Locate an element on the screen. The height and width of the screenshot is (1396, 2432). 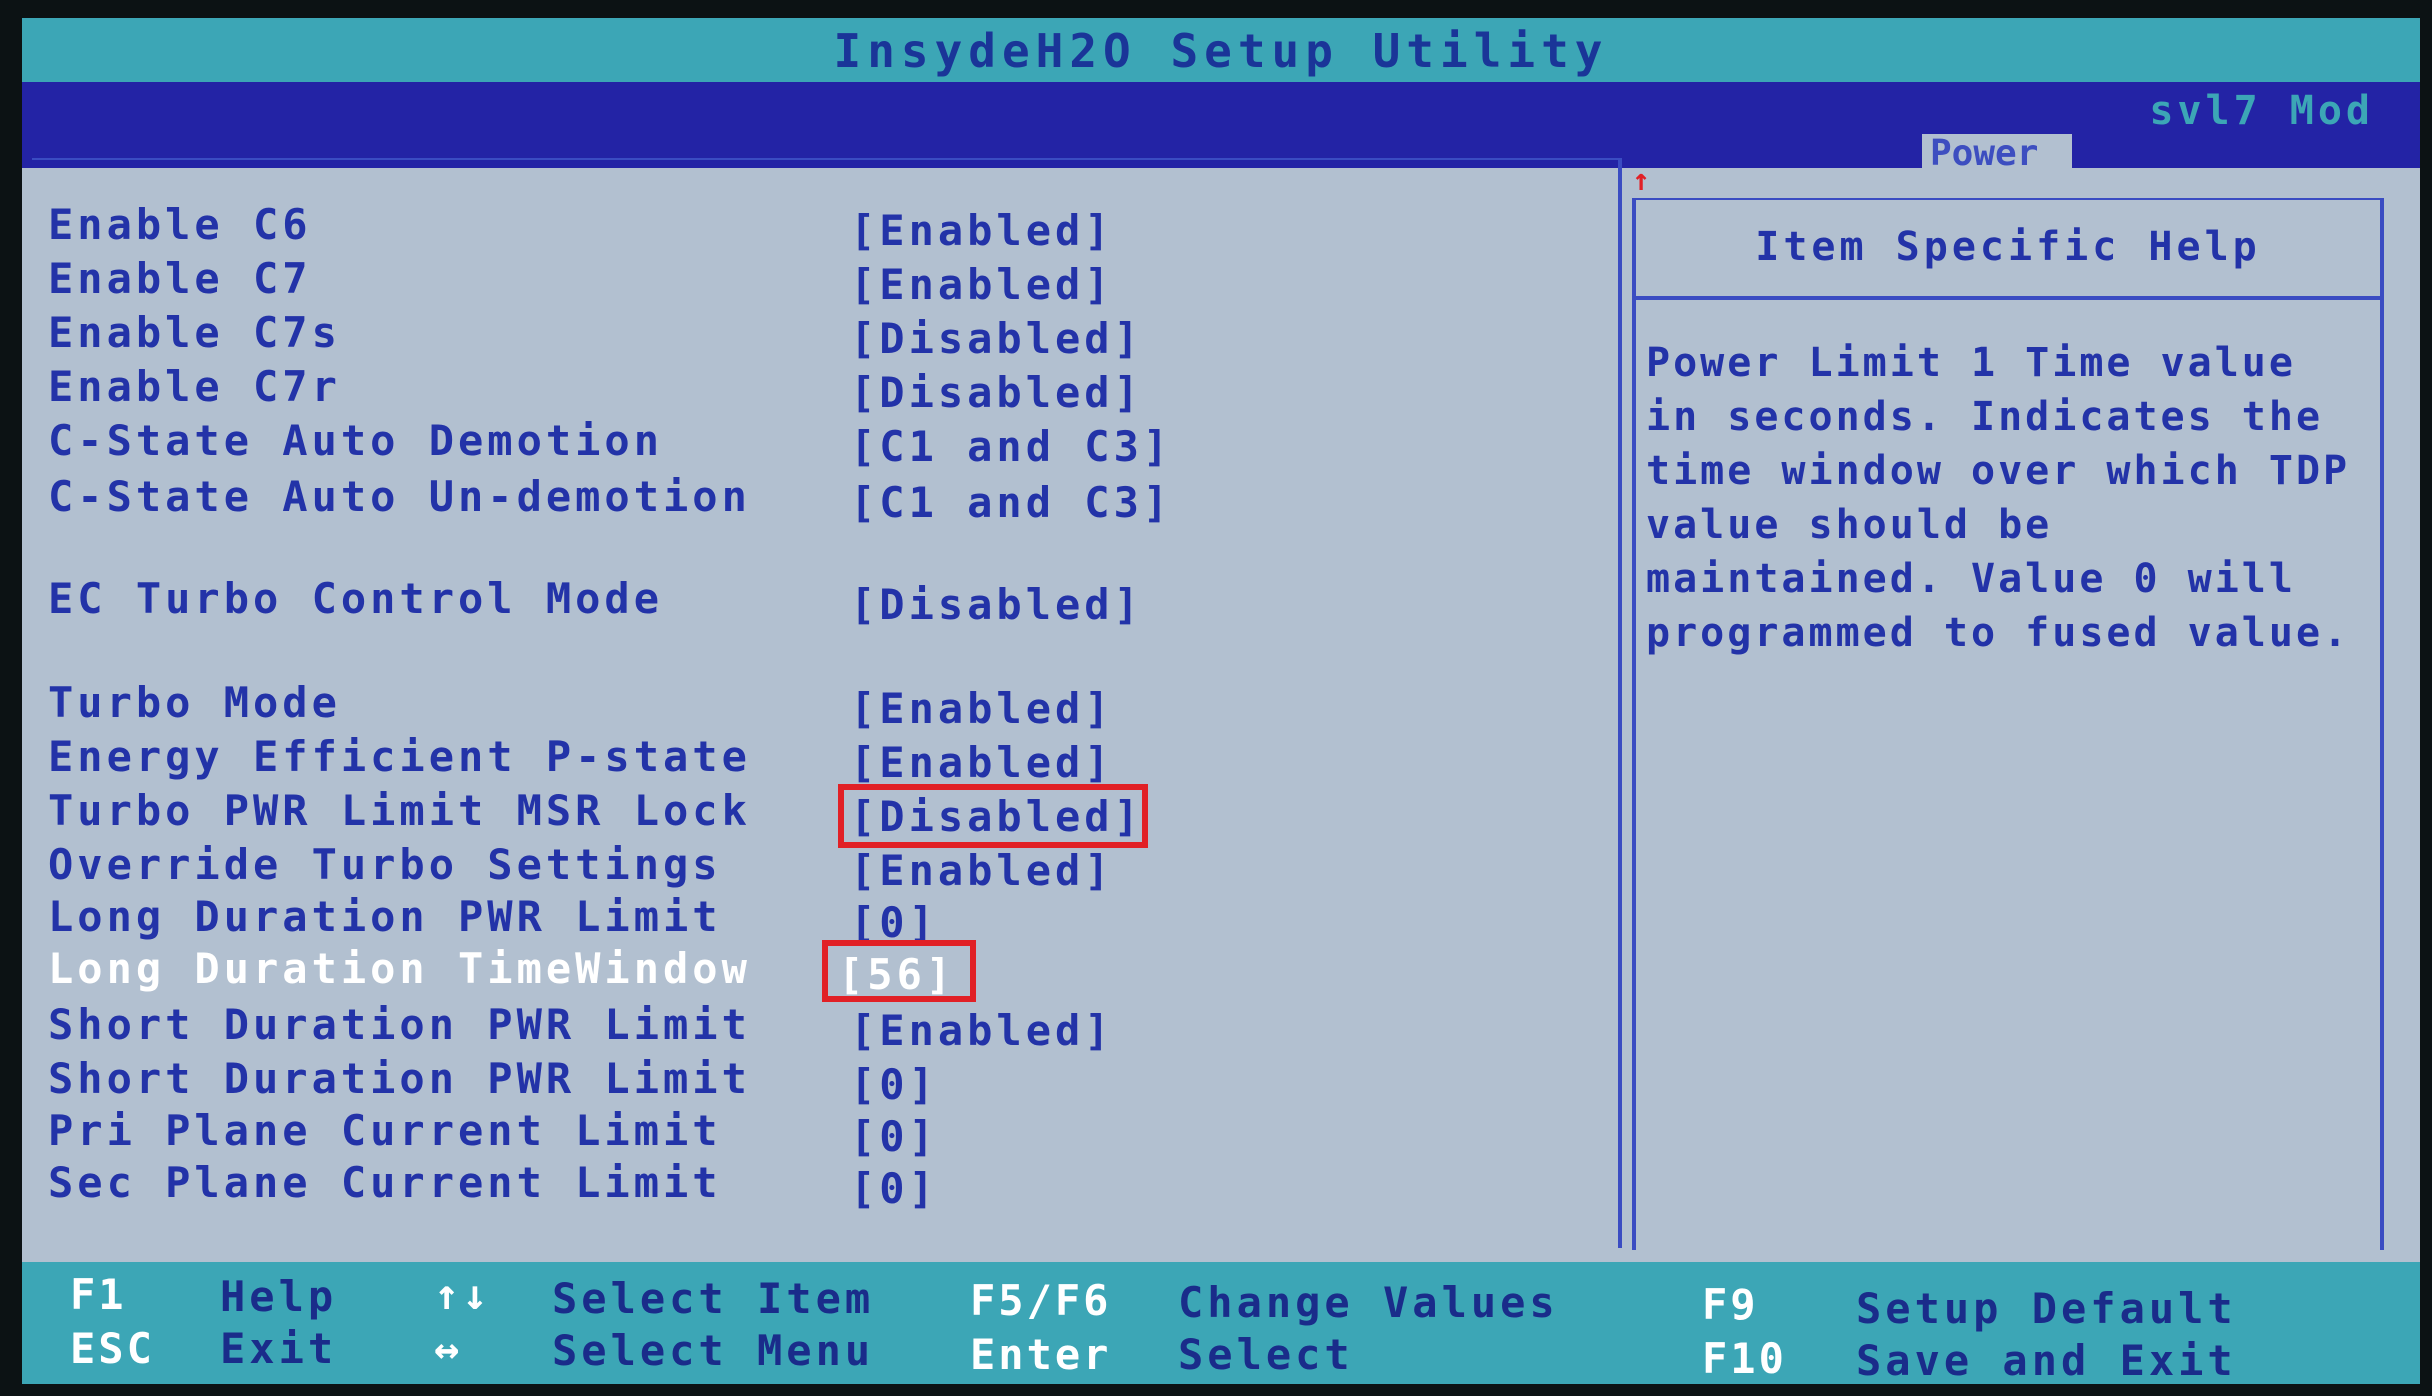
setting-label: C-State Auto Un-demotion is located at coordinates (399, 496).